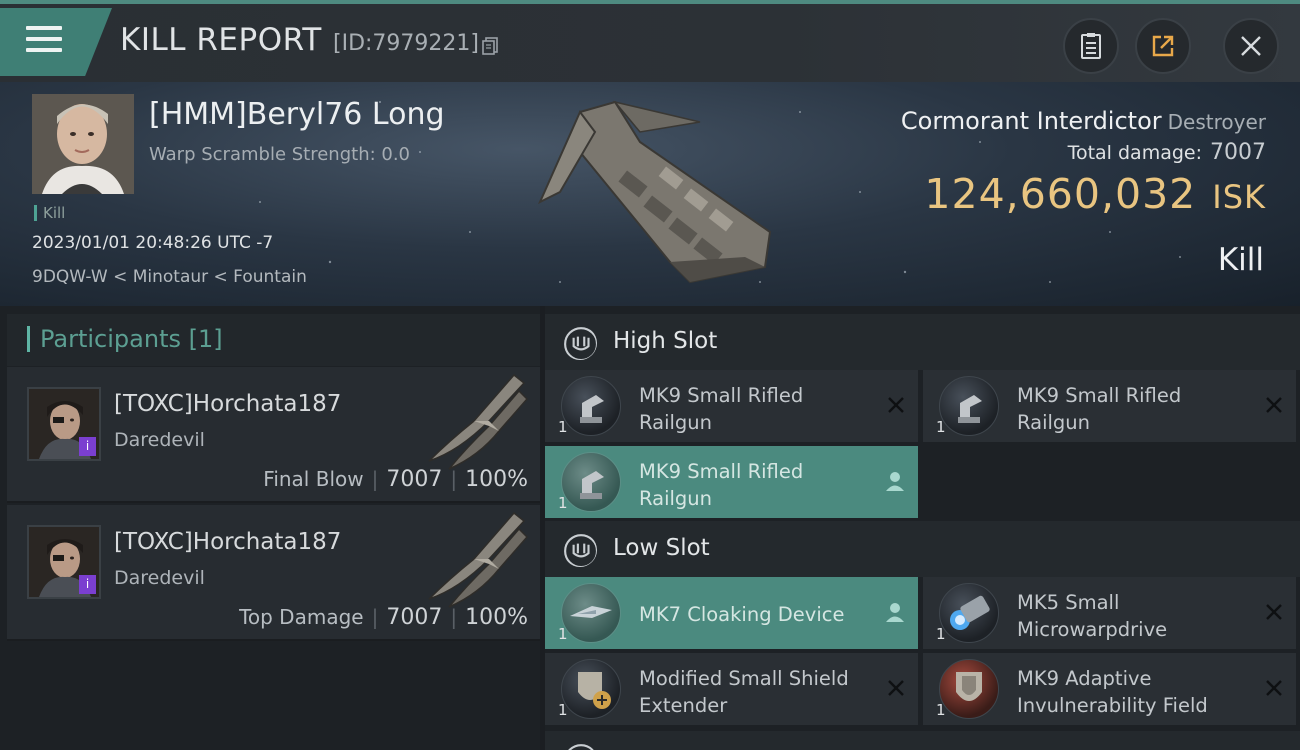 The width and height of the screenshot is (1300, 750). I want to click on clipboard-icon, so click(1091, 46).